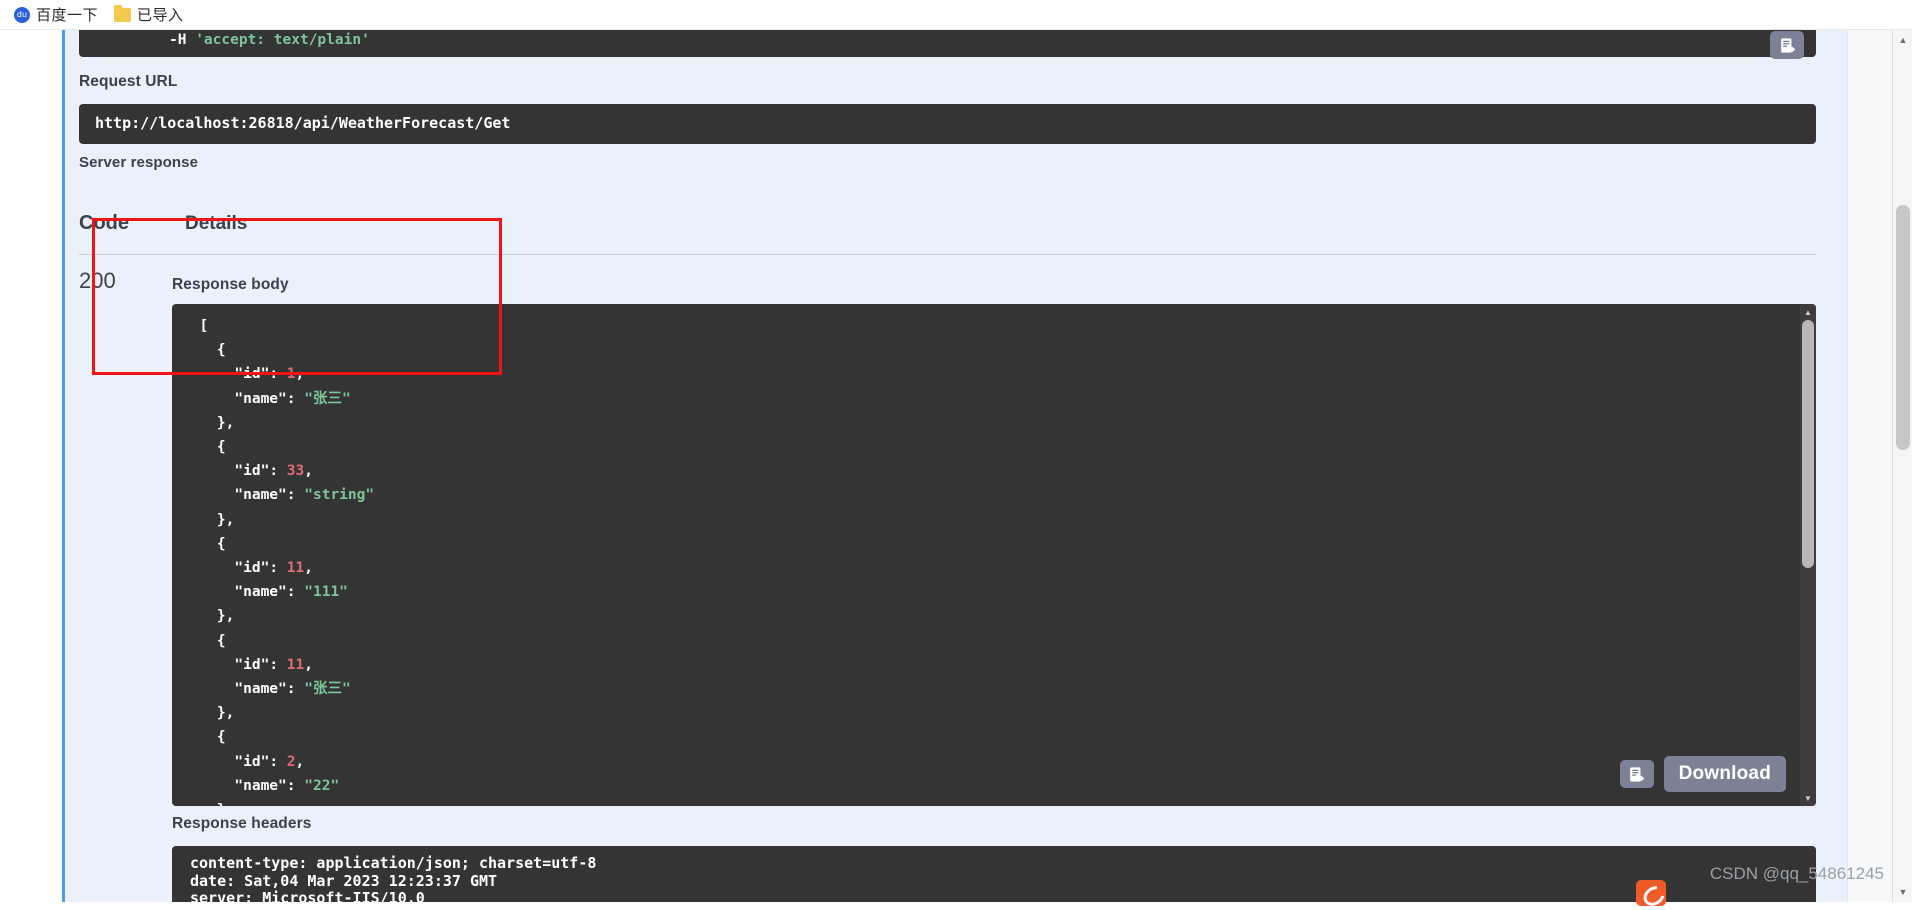 The height and width of the screenshot is (910, 1912). I want to click on csdn-watermark: CSDN @qq_54861245, so click(1797, 874).